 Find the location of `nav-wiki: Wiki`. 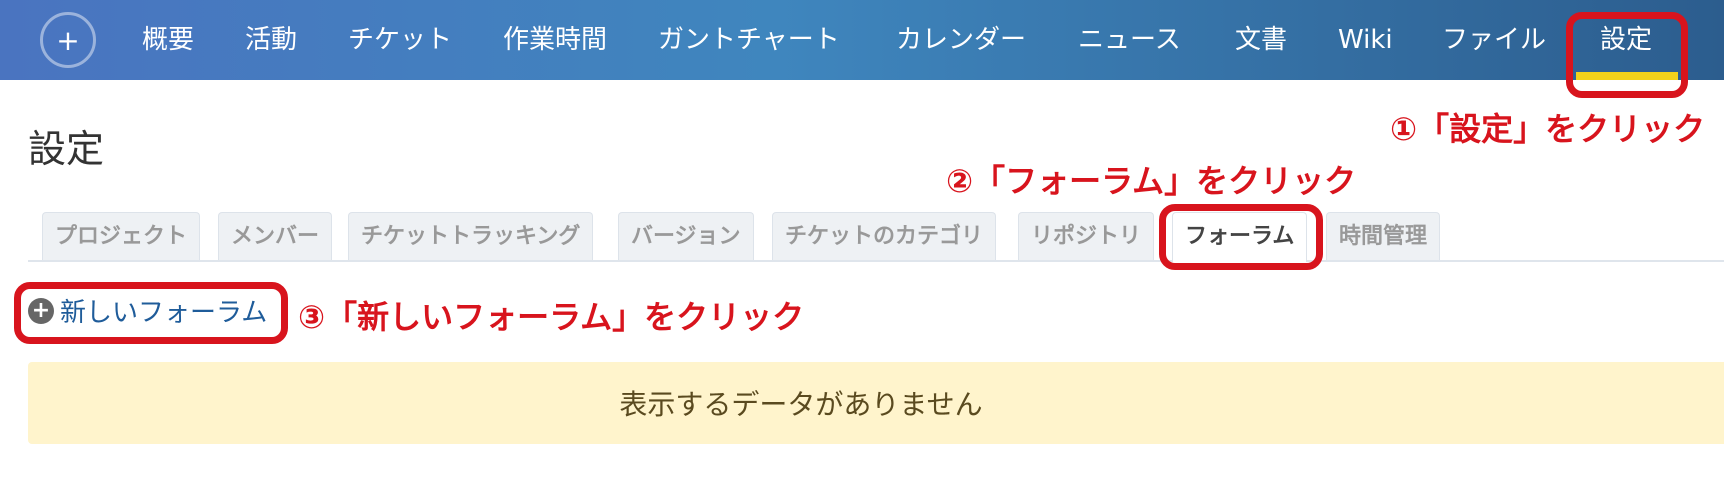

nav-wiki: Wiki is located at coordinates (1365, 40).